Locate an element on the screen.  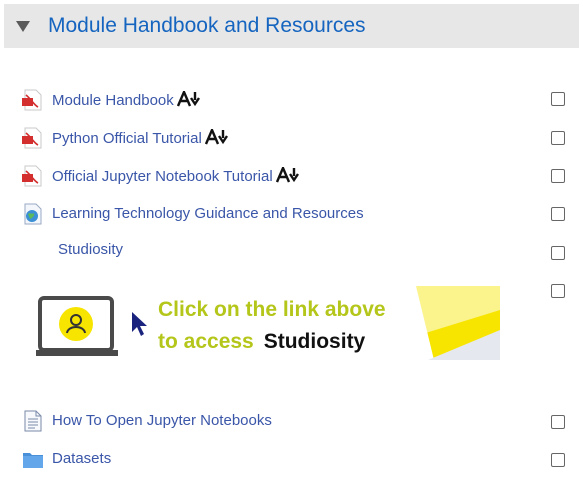
section-header: Module Handbook and Resources is located at coordinates (291, 26).